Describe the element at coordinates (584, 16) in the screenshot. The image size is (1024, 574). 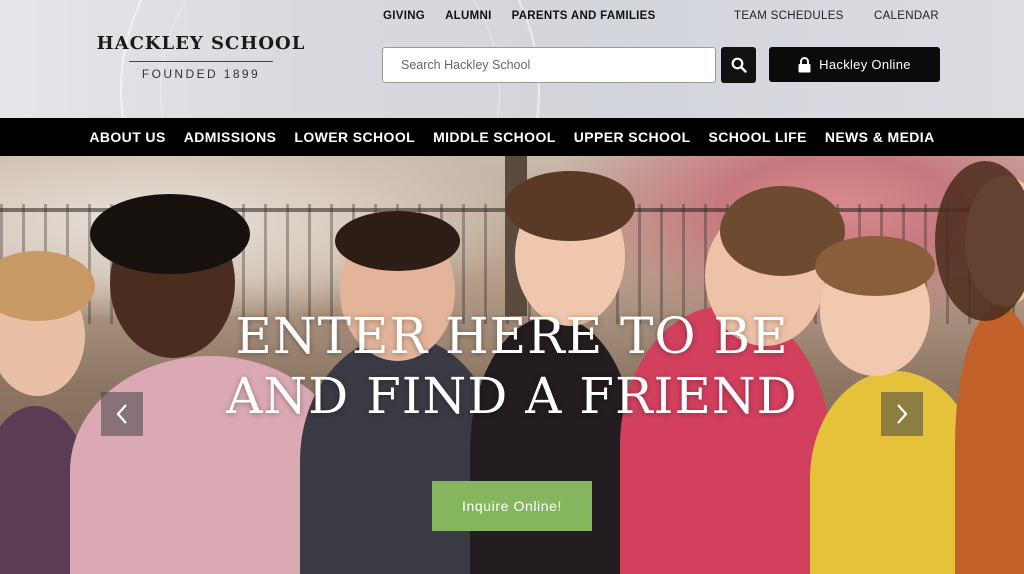
I see `util-link-parents: PARENTS AND FAMILIES` at that location.